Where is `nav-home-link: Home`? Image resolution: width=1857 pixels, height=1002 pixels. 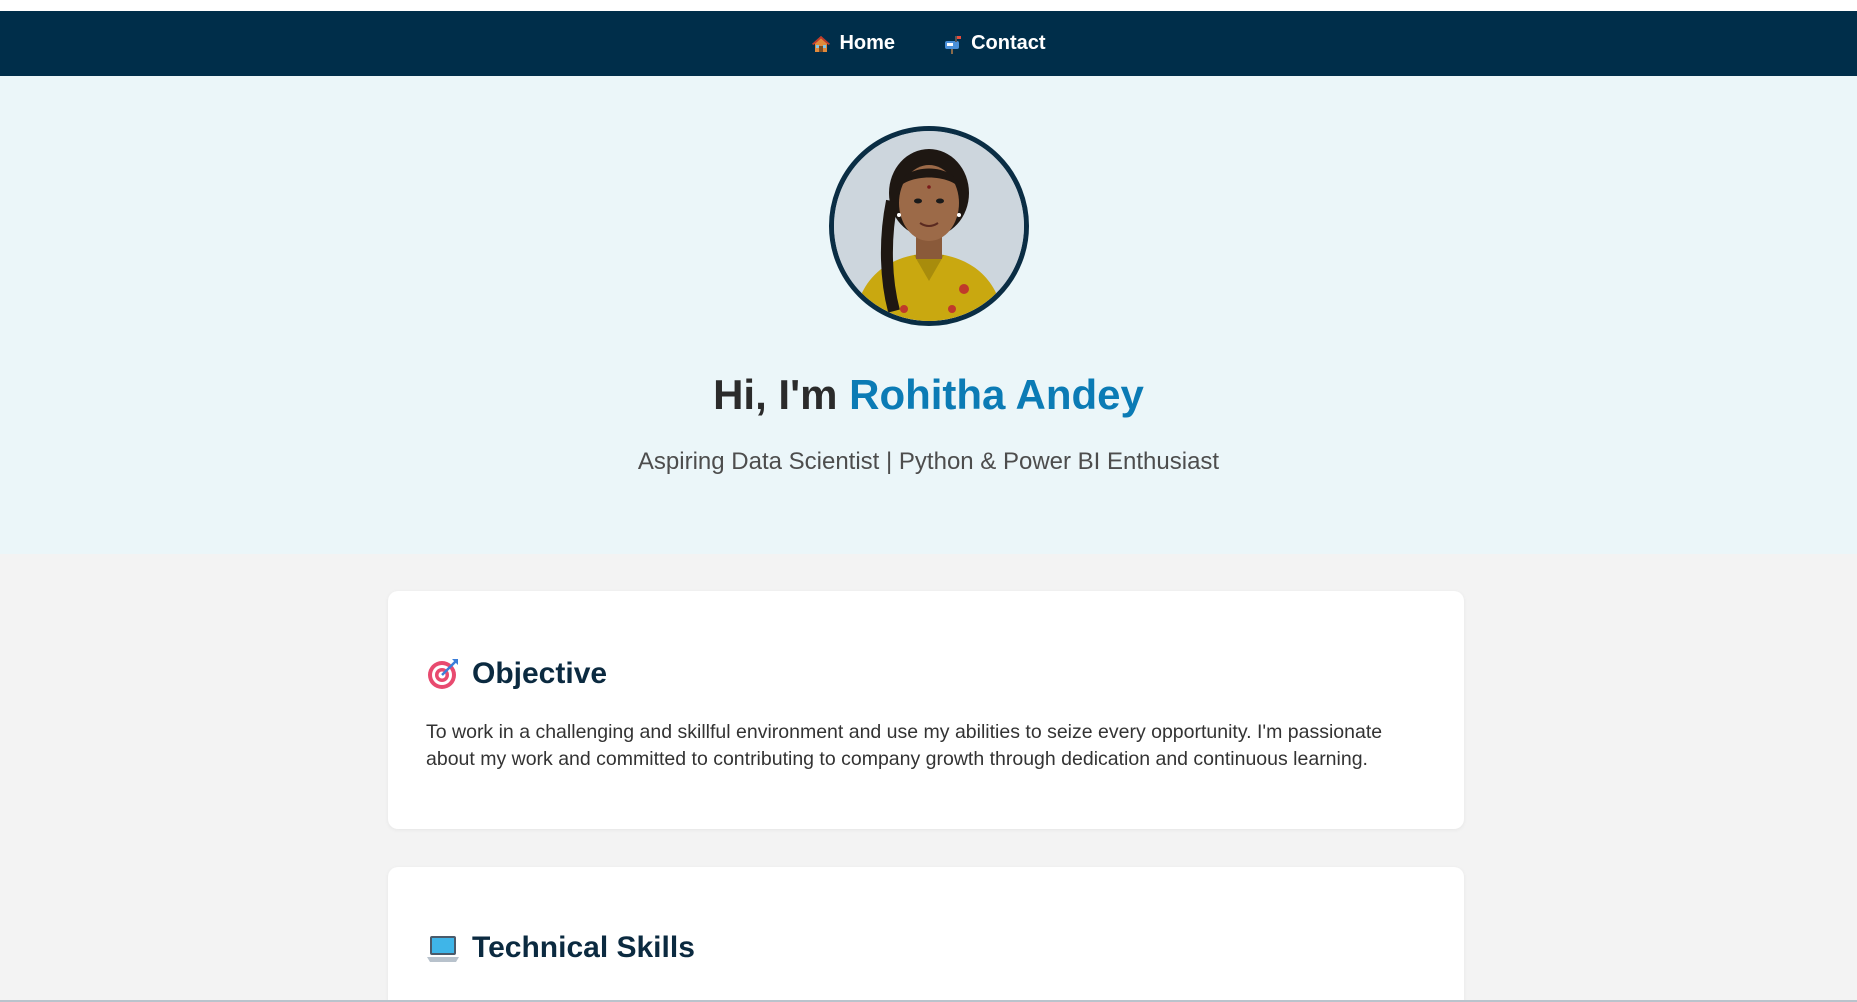
nav-home-link: Home is located at coordinates (853, 43).